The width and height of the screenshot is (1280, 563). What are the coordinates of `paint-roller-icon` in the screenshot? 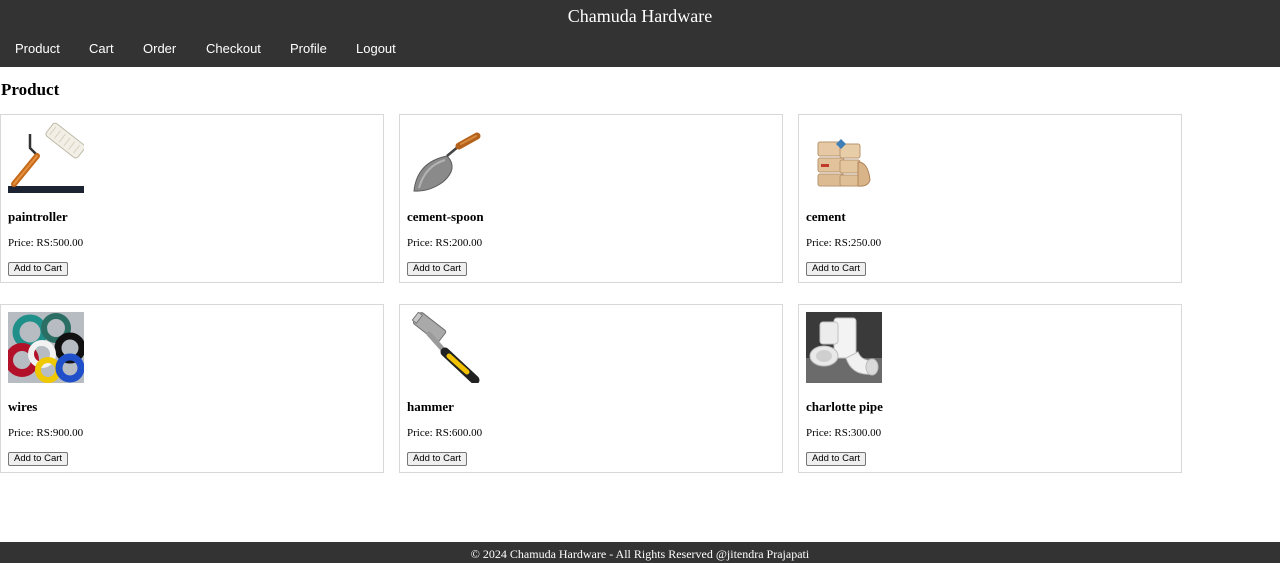 It's located at (46, 157).